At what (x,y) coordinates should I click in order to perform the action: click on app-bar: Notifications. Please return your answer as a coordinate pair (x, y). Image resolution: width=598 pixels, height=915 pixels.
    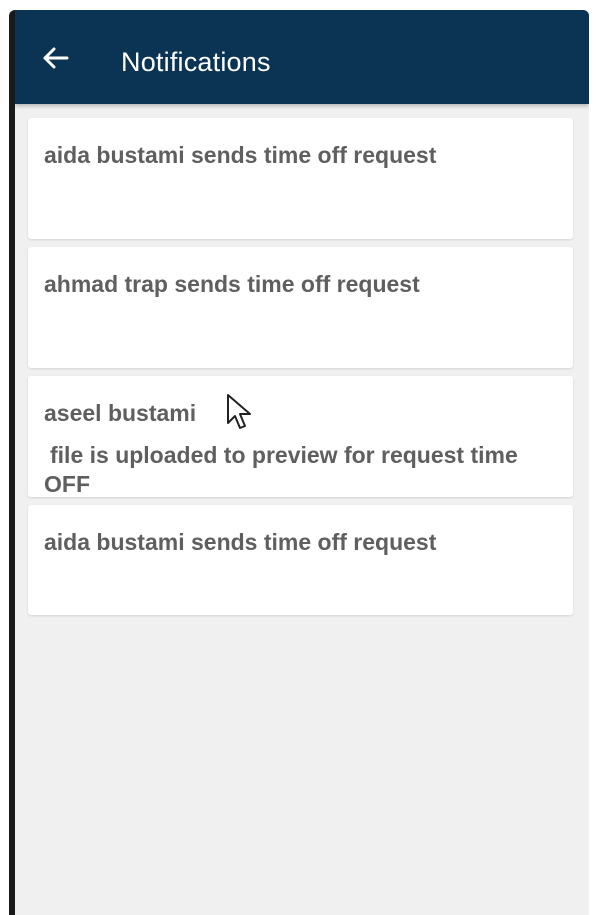
    Looking at the image, I should click on (302, 57).